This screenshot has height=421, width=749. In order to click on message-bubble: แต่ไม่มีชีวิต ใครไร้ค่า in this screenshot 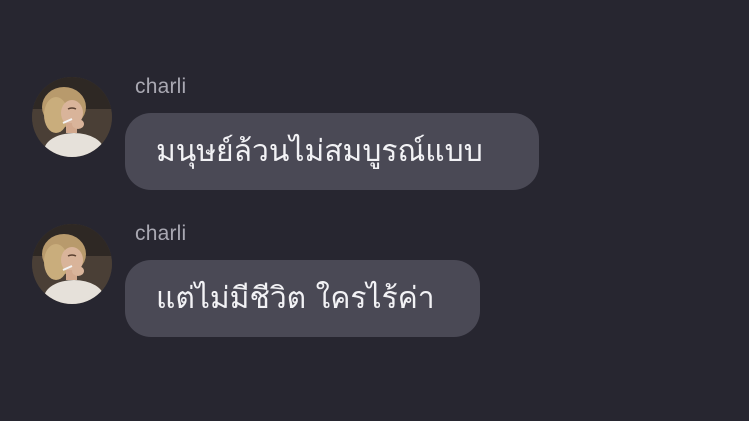, I will do `click(302, 298)`.